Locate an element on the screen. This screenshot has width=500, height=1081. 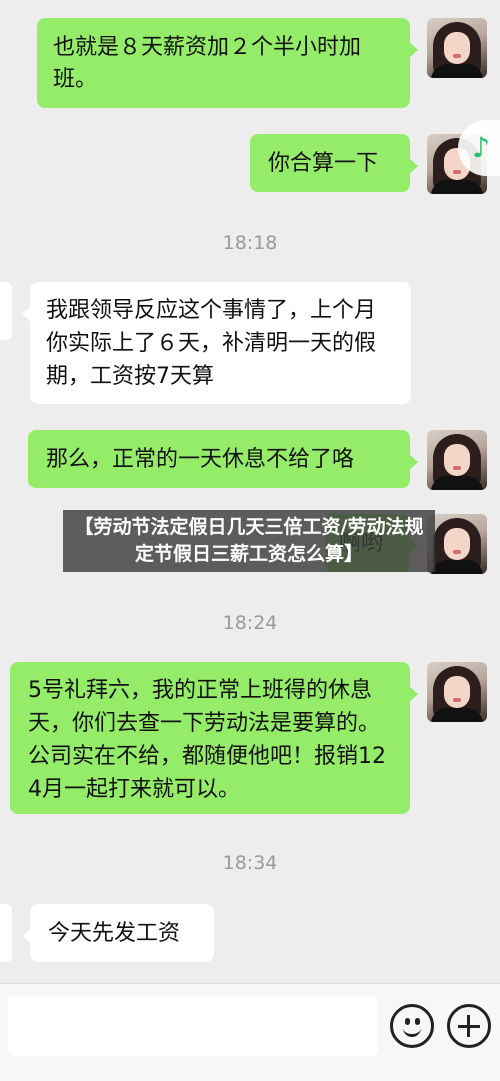
timestamp: 18:18 is located at coordinates (250, 243).